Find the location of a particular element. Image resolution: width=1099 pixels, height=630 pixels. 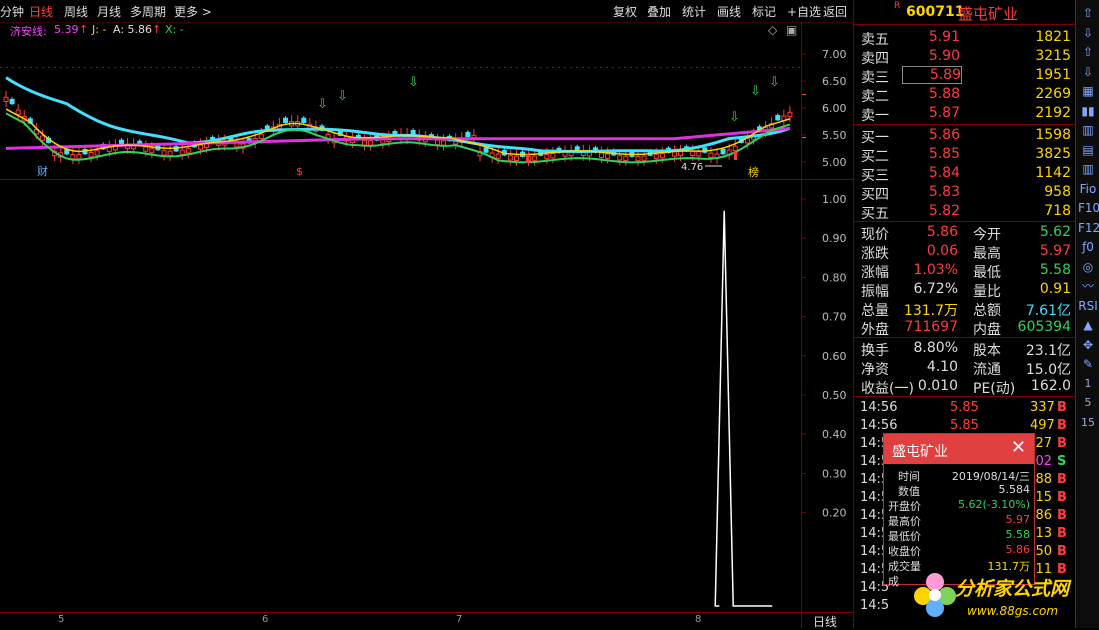

toolbar-icon-0: ⇧ is located at coordinates (1088, 13).